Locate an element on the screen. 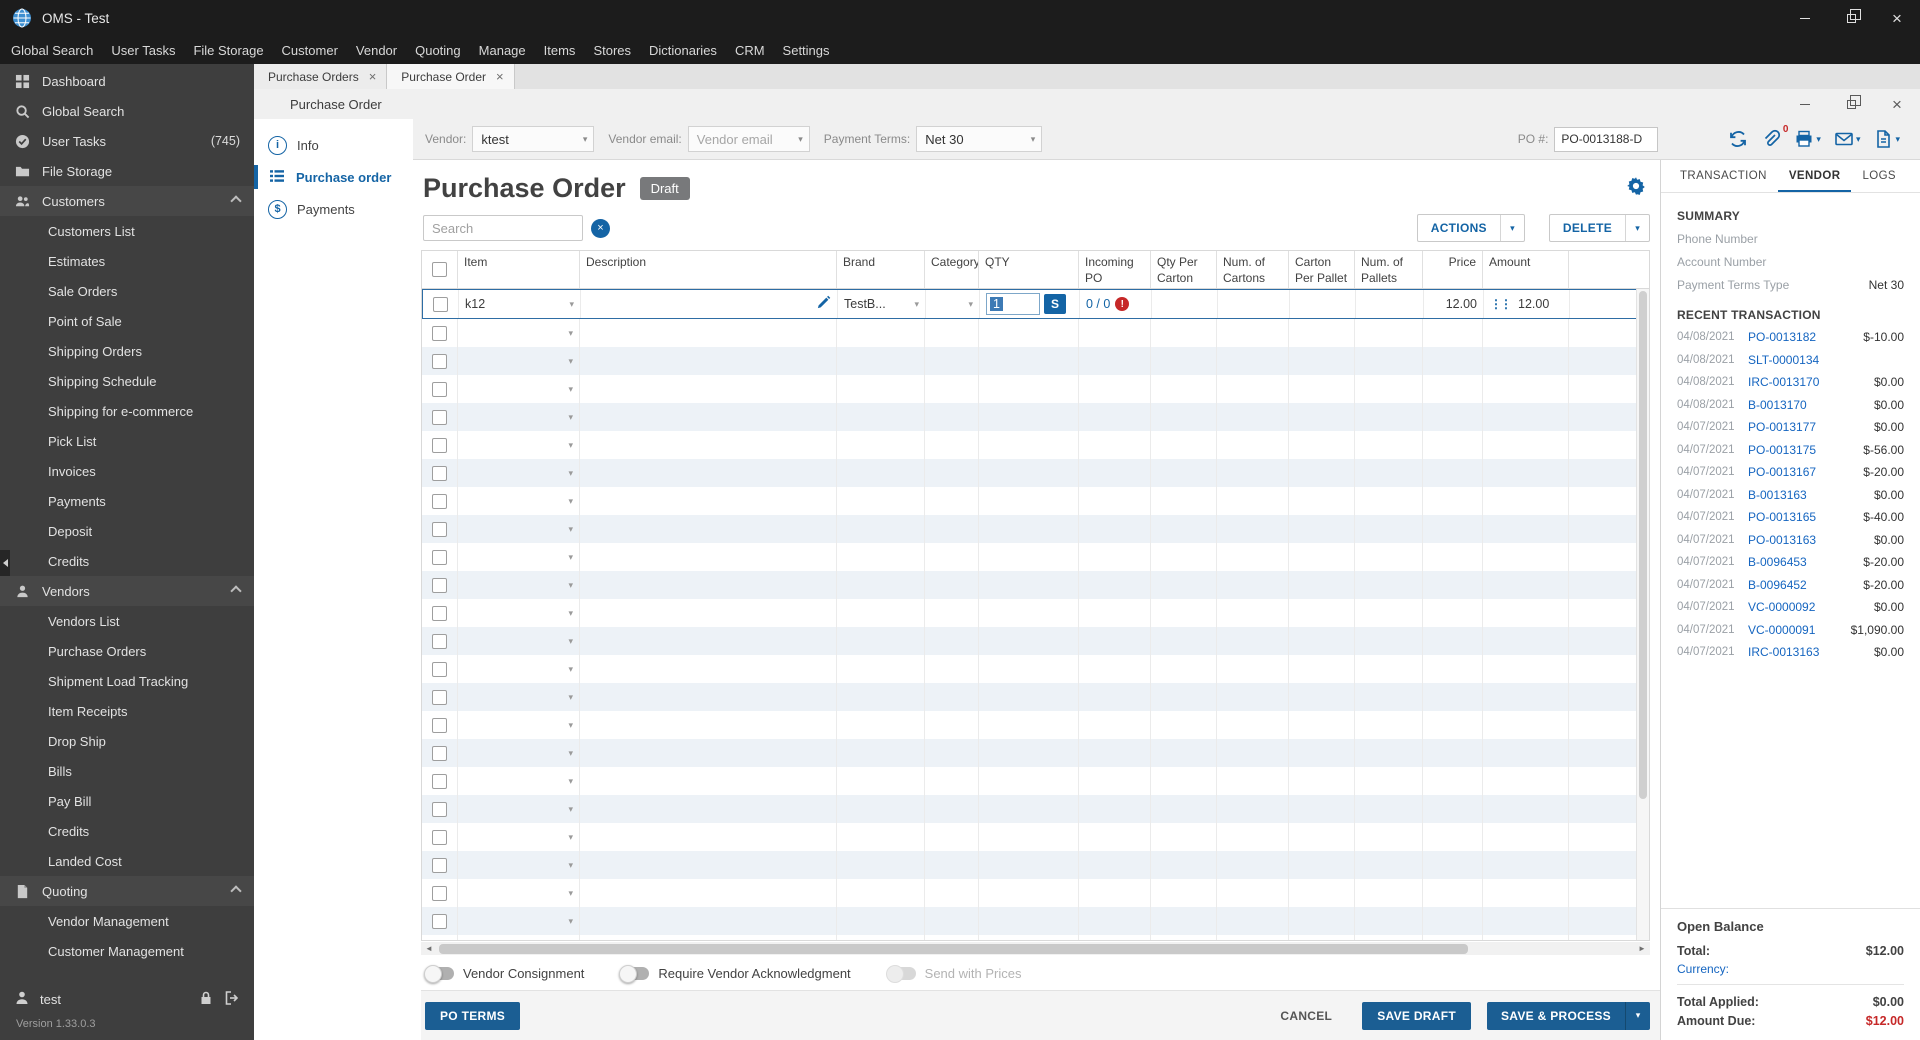  edit-pencil-icon is located at coordinates (823, 304).